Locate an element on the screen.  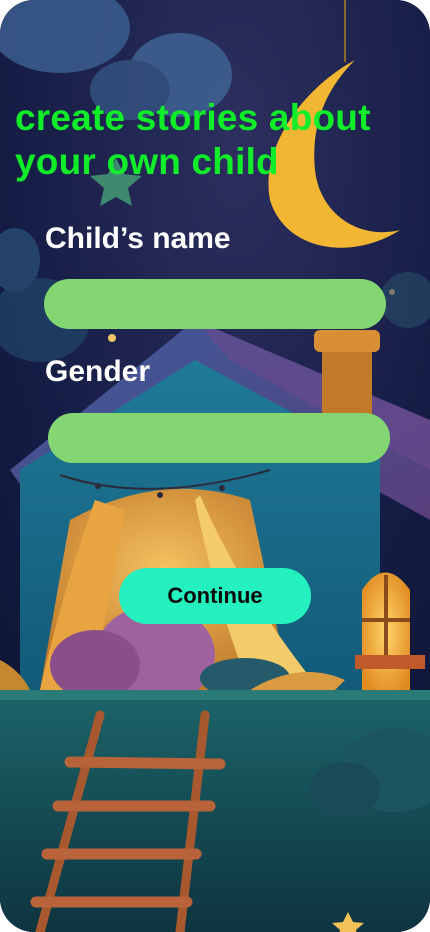
gender-label: Gender is located at coordinates (98, 371).